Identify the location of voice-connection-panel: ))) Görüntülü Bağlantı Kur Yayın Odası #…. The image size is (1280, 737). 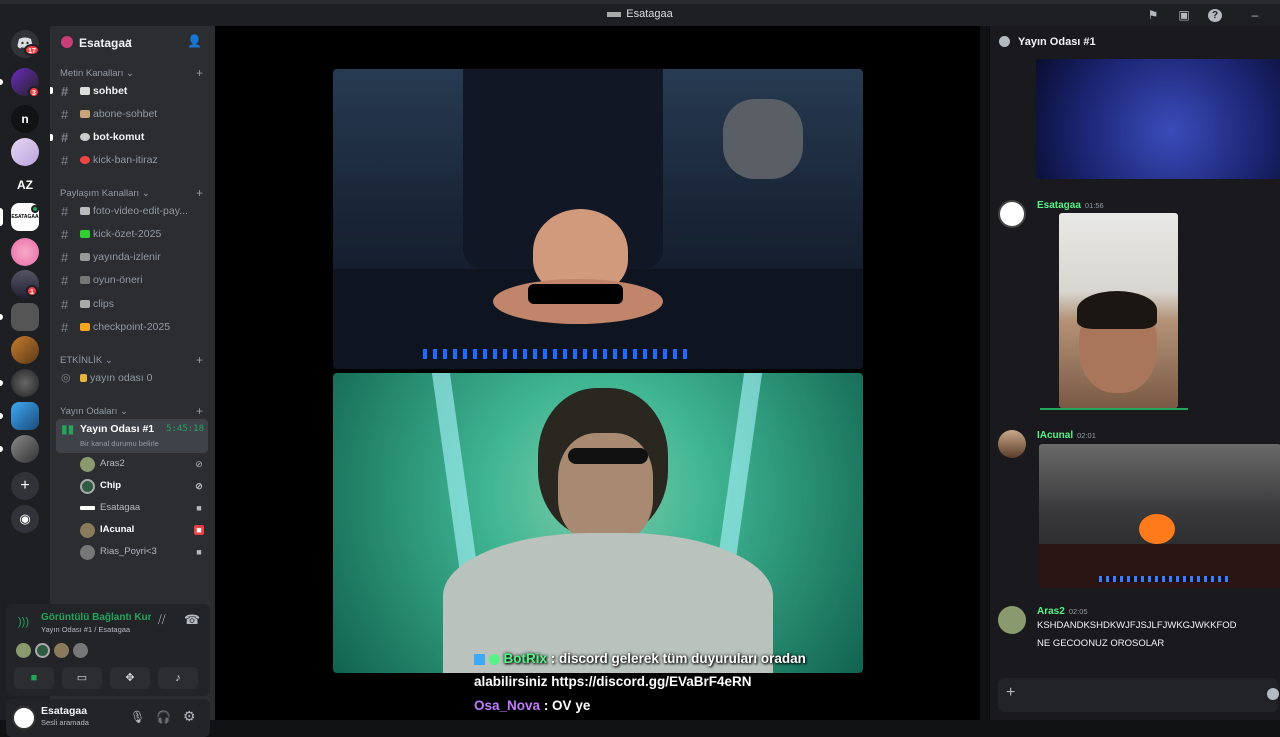
(108, 650).